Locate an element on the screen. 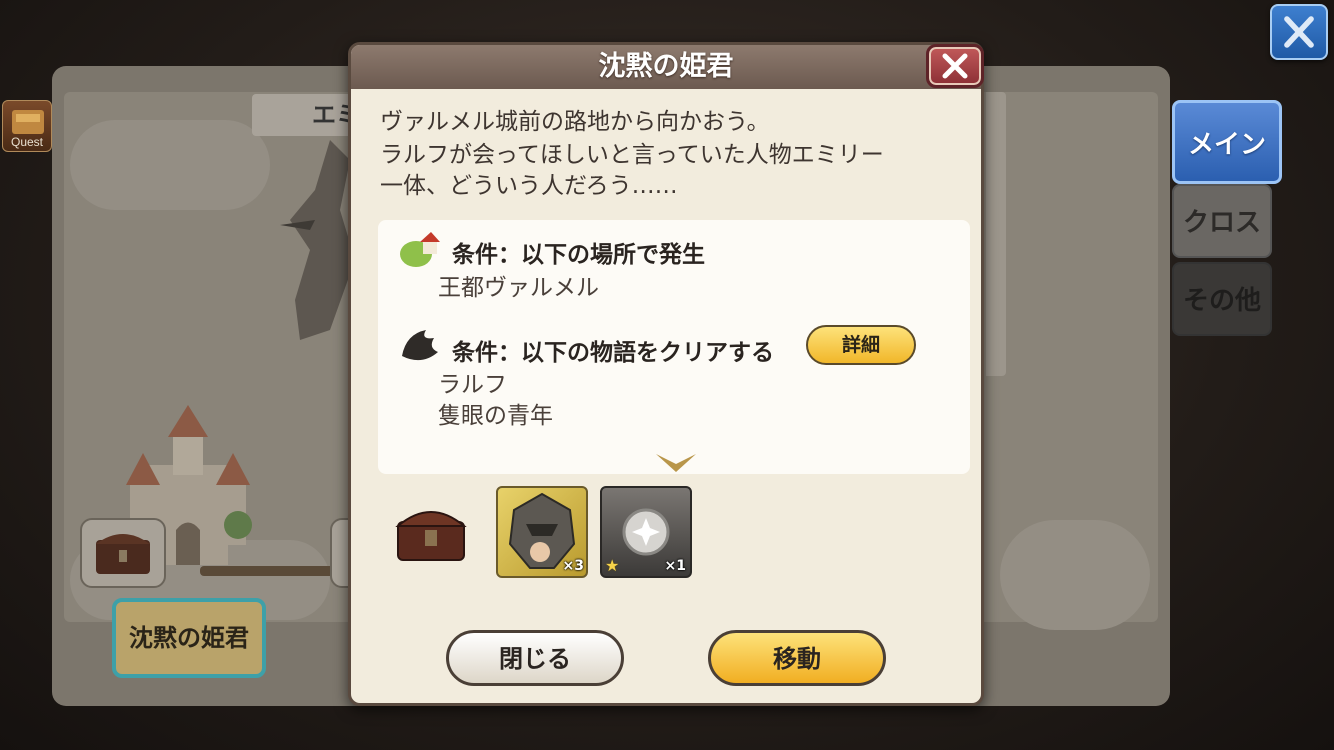 The image size is (1334, 750). quest-shortcut: Quest is located at coordinates (27, 126).